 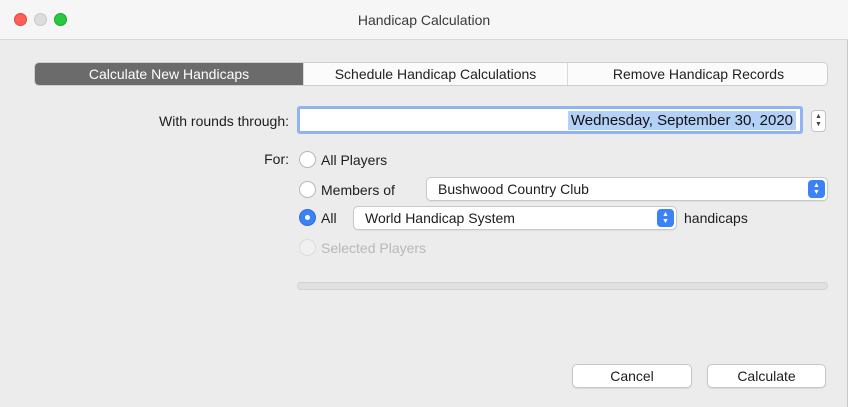 I want to click on tab-schedule-handicap-calculations: Schedule Handicap Calculations, so click(x=435, y=74).